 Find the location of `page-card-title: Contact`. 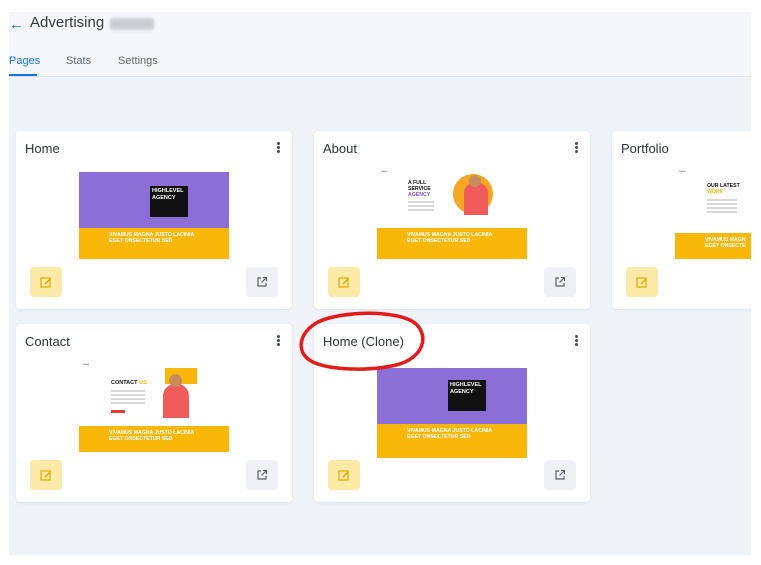

page-card-title: Contact is located at coordinates (47, 341).